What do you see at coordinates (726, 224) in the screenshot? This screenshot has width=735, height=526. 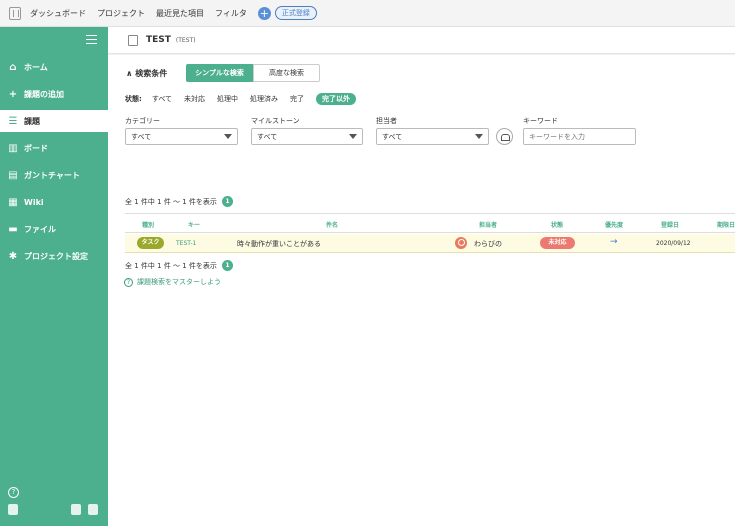 I see `col-due: 期限日` at bounding box center [726, 224].